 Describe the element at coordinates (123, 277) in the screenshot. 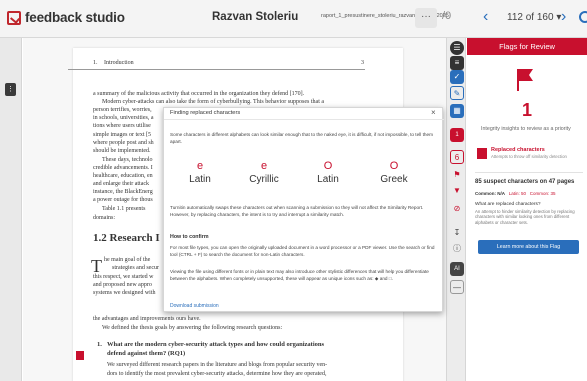

I see `doc-line: this respect, we started w` at that location.